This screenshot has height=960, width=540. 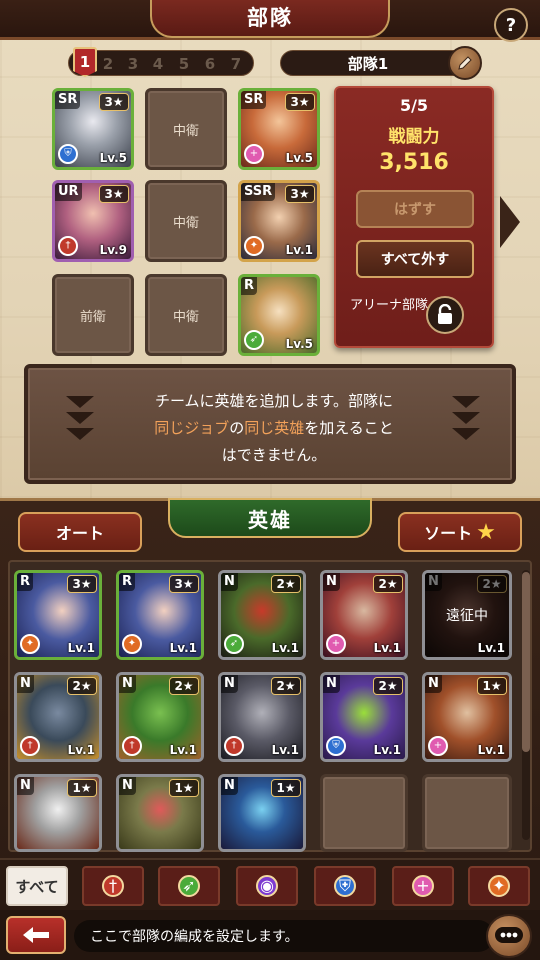 What do you see at coordinates (467, 717) in the screenshot?
I see `hero-card: N 1★ + Lv.1` at bounding box center [467, 717].